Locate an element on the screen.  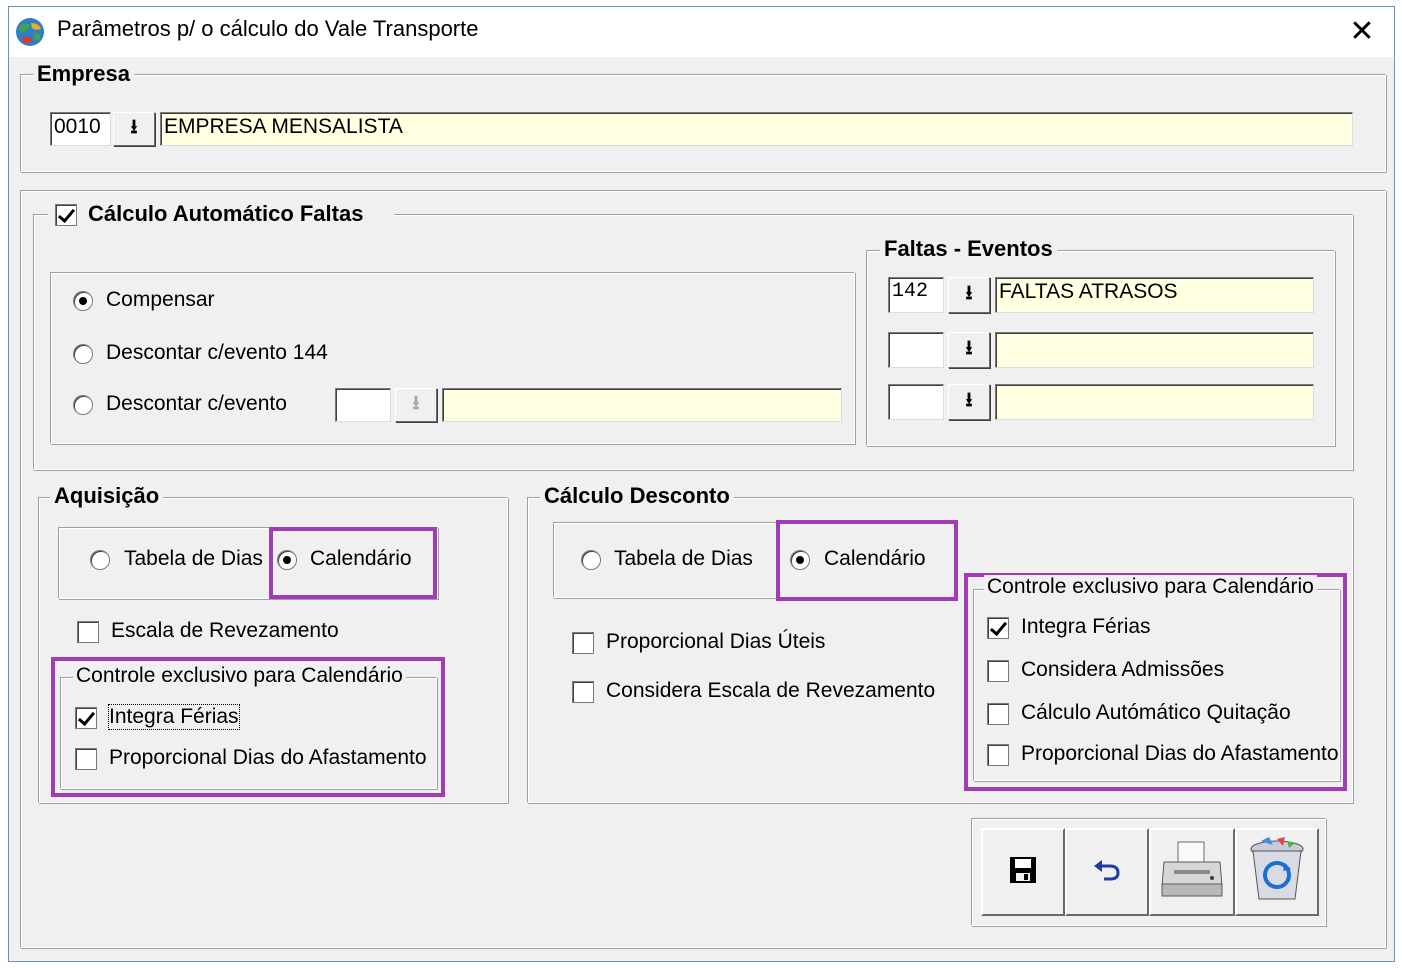
compensar-radio is located at coordinates (83, 301).